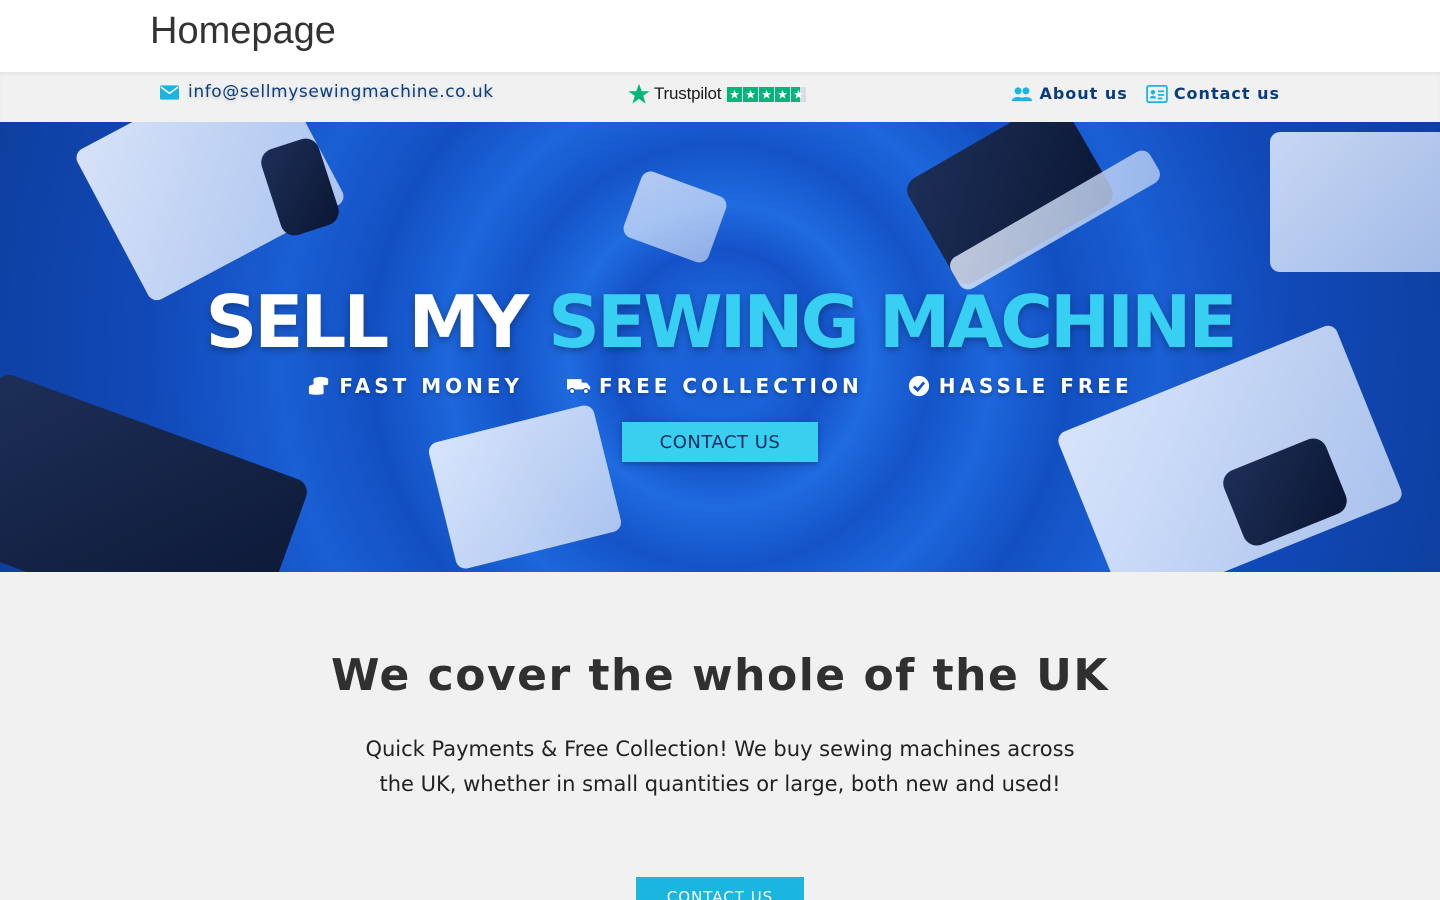  What do you see at coordinates (319, 385) in the screenshot?
I see `coins-icon` at bounding box center [319, 385].